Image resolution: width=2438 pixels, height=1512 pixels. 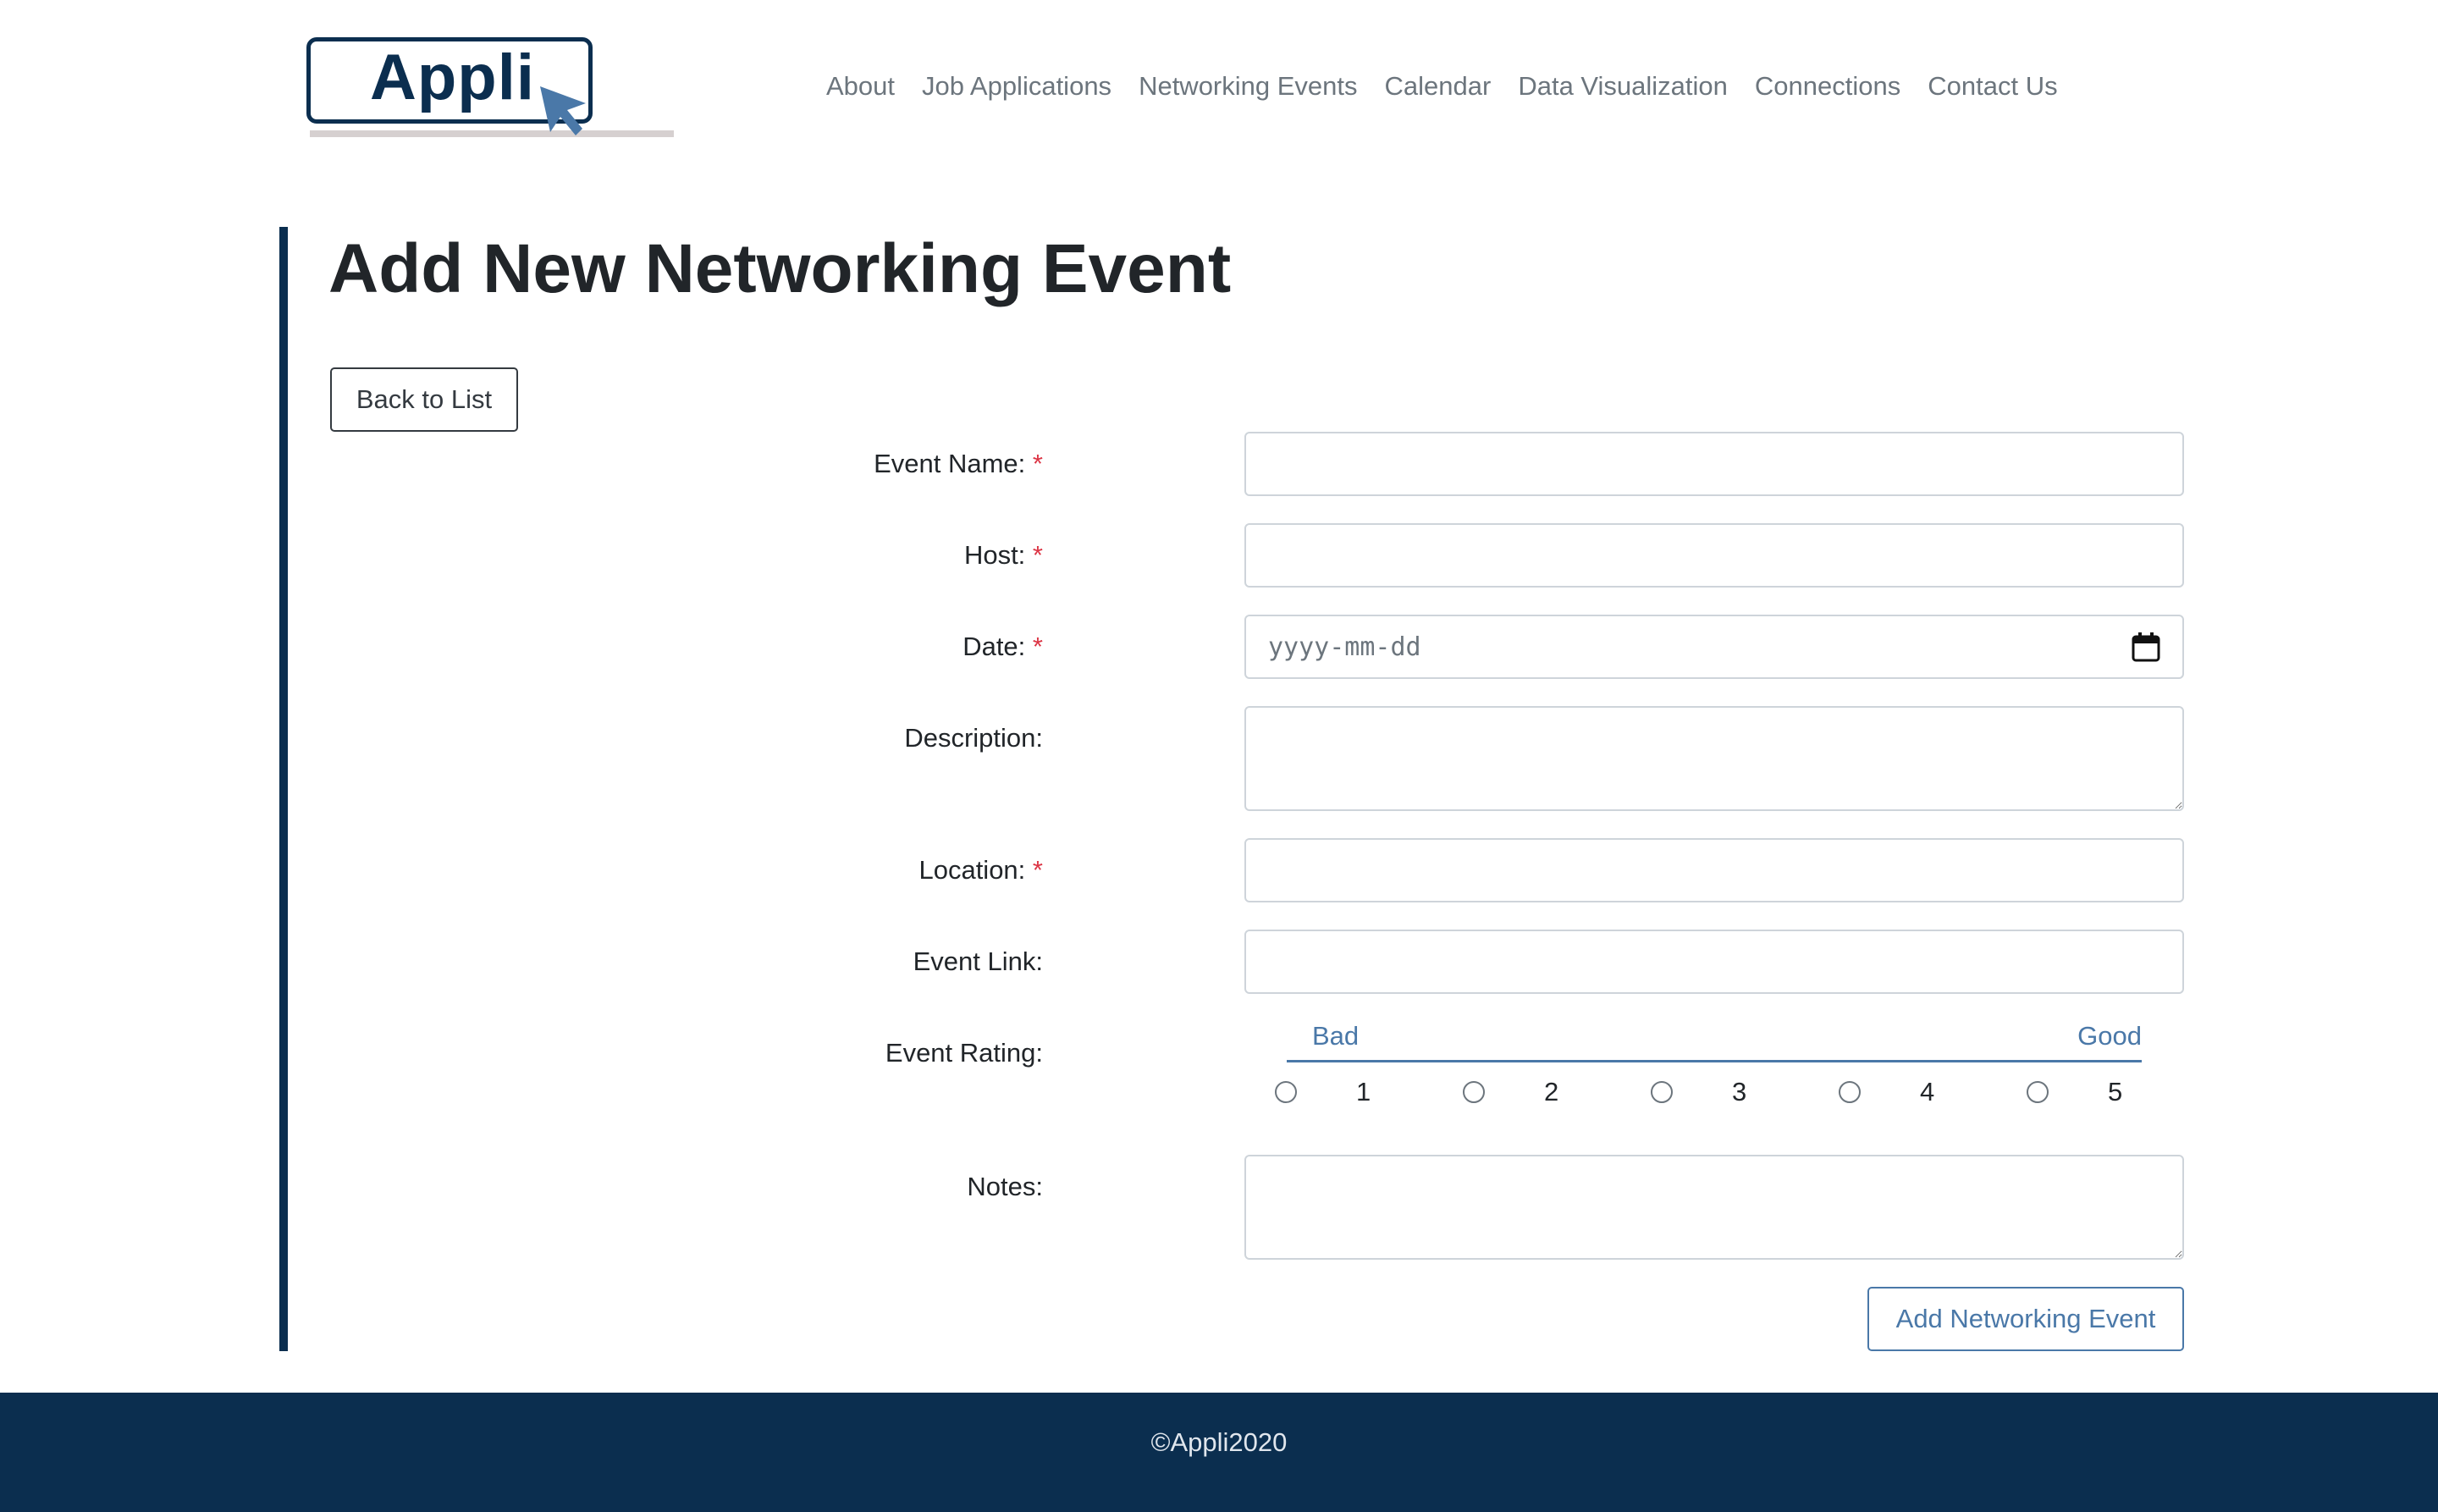 I want to click on event-name-input, so click(x=1714, y=464).